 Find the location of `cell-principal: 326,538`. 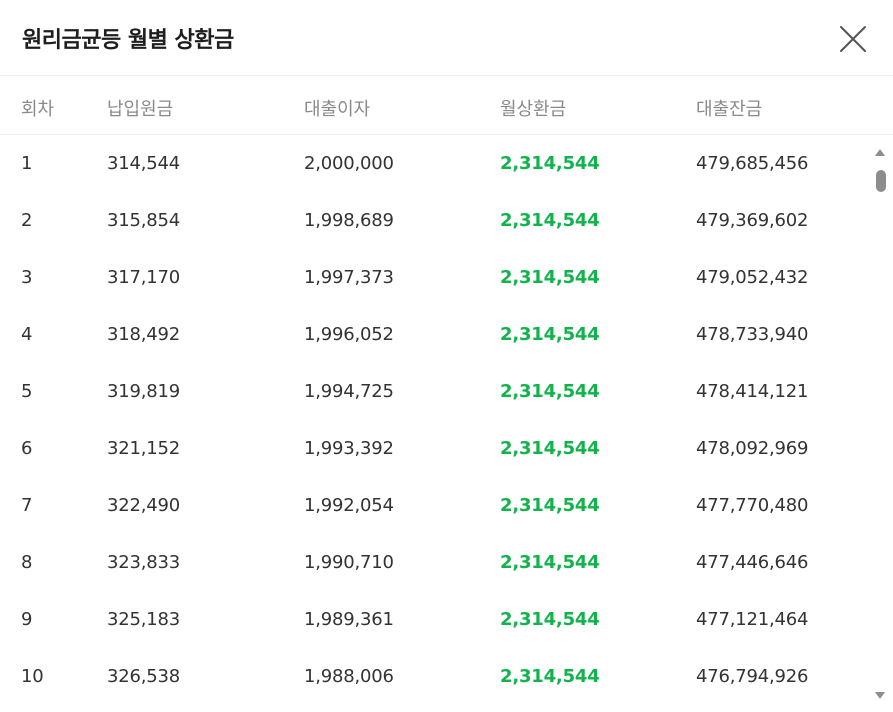

cell-principal: 326,538 is located at coordinates (144, 676).